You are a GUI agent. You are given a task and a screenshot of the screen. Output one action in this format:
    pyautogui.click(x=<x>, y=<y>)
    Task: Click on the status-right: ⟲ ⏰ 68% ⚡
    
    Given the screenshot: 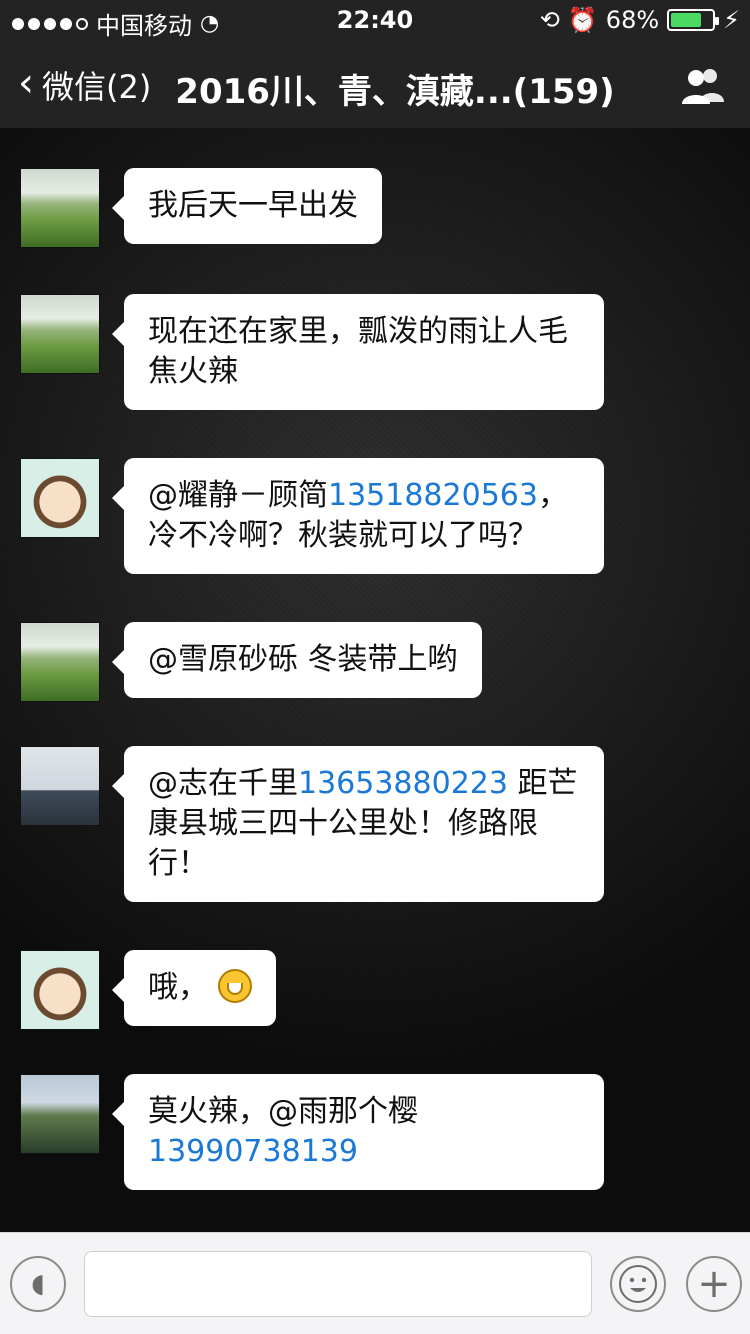 What is the action you would take?
    pyautogui.click(x=640, y=20)
    